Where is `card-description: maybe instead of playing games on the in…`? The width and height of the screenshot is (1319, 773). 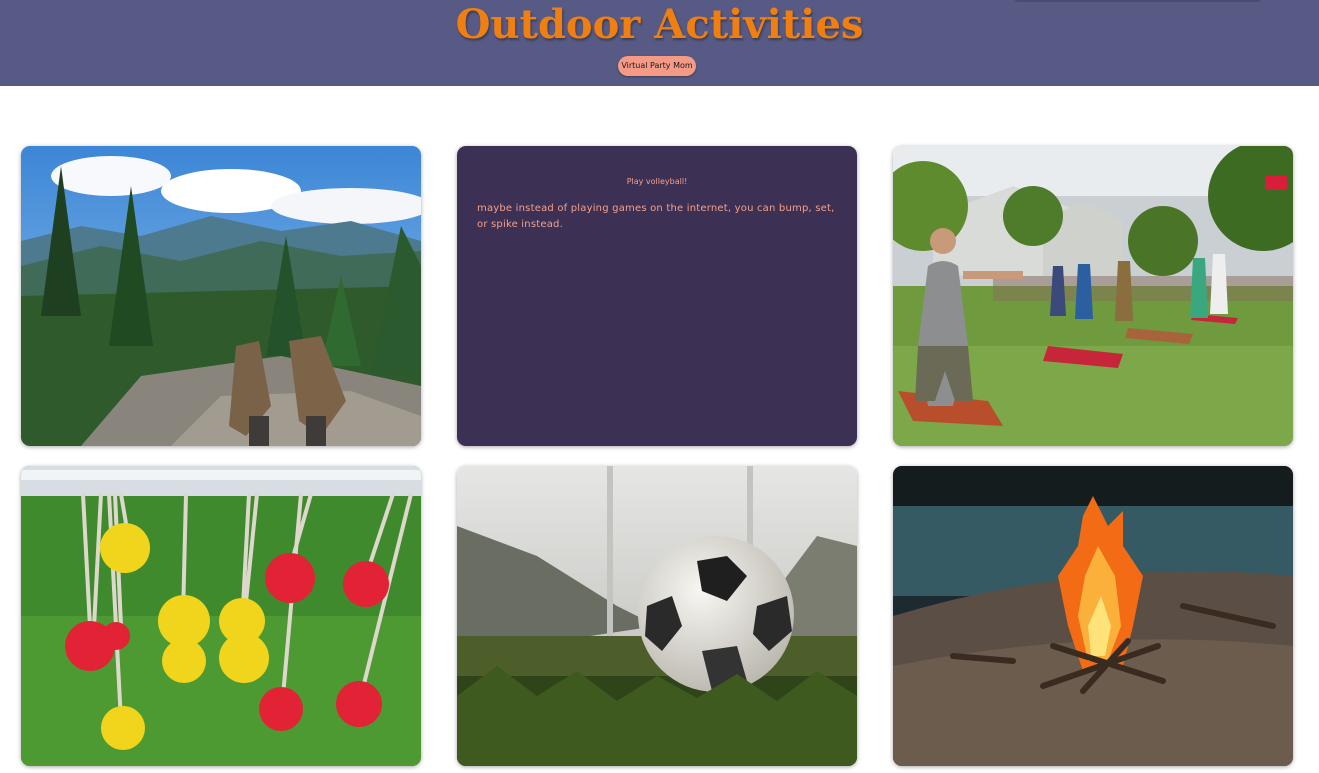
card-description: maybe instead of playing games on the in… is located at coordinates (656, 216).